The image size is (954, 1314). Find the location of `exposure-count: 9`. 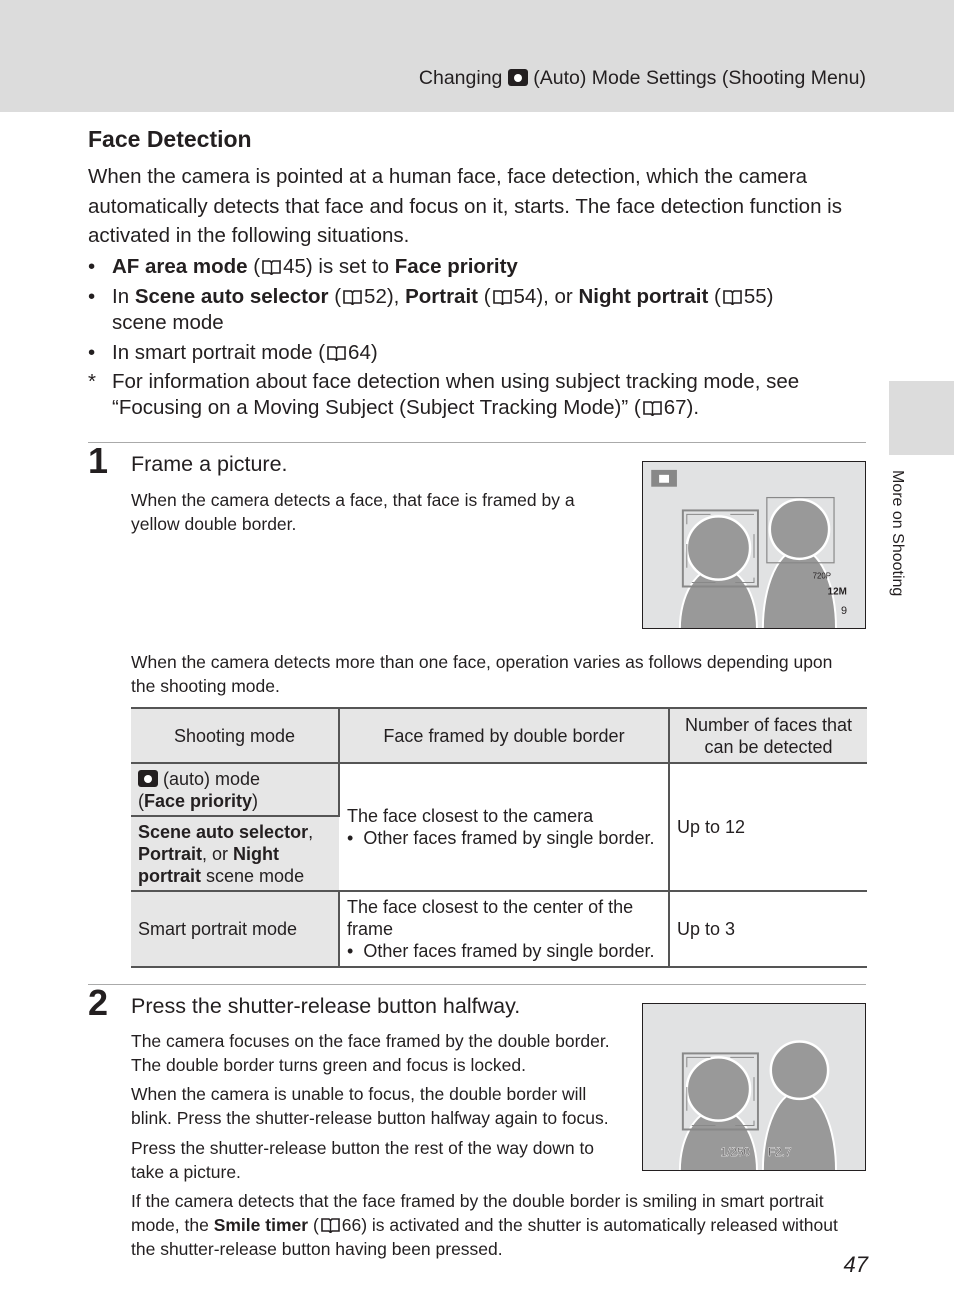

exposure-count: 9 is located at coordinates (844, 611).